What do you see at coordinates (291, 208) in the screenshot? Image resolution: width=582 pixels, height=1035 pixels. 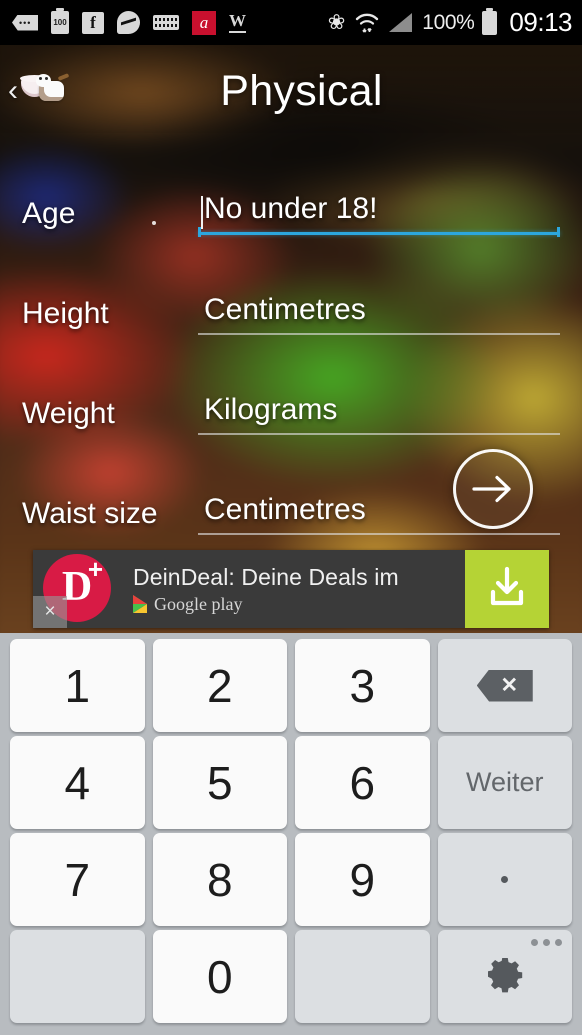 I see `field-value-age: No under 18!` at bounding box center [291, 208].